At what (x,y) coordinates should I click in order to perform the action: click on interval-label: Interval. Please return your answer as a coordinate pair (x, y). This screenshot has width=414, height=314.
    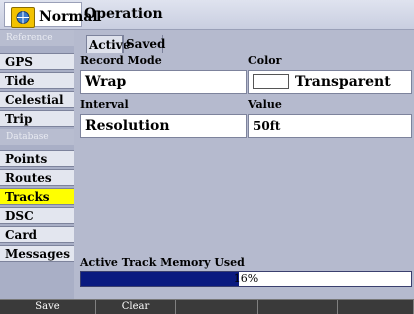
    Looking at the image, I should click on (104, 104).